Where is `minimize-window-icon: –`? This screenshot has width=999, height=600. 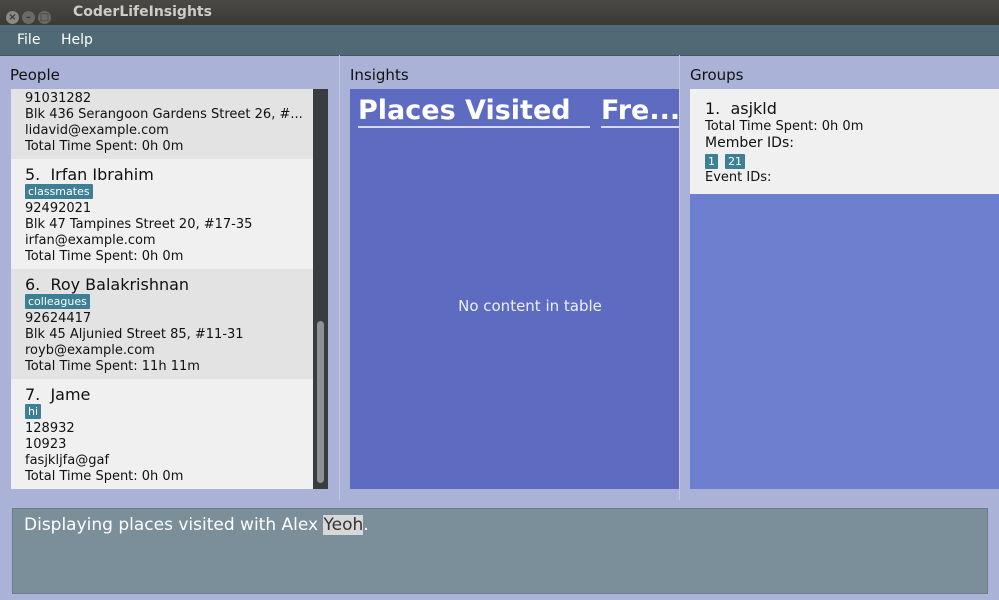 minimize-window-icon: – is located at coordinates (28, 17).